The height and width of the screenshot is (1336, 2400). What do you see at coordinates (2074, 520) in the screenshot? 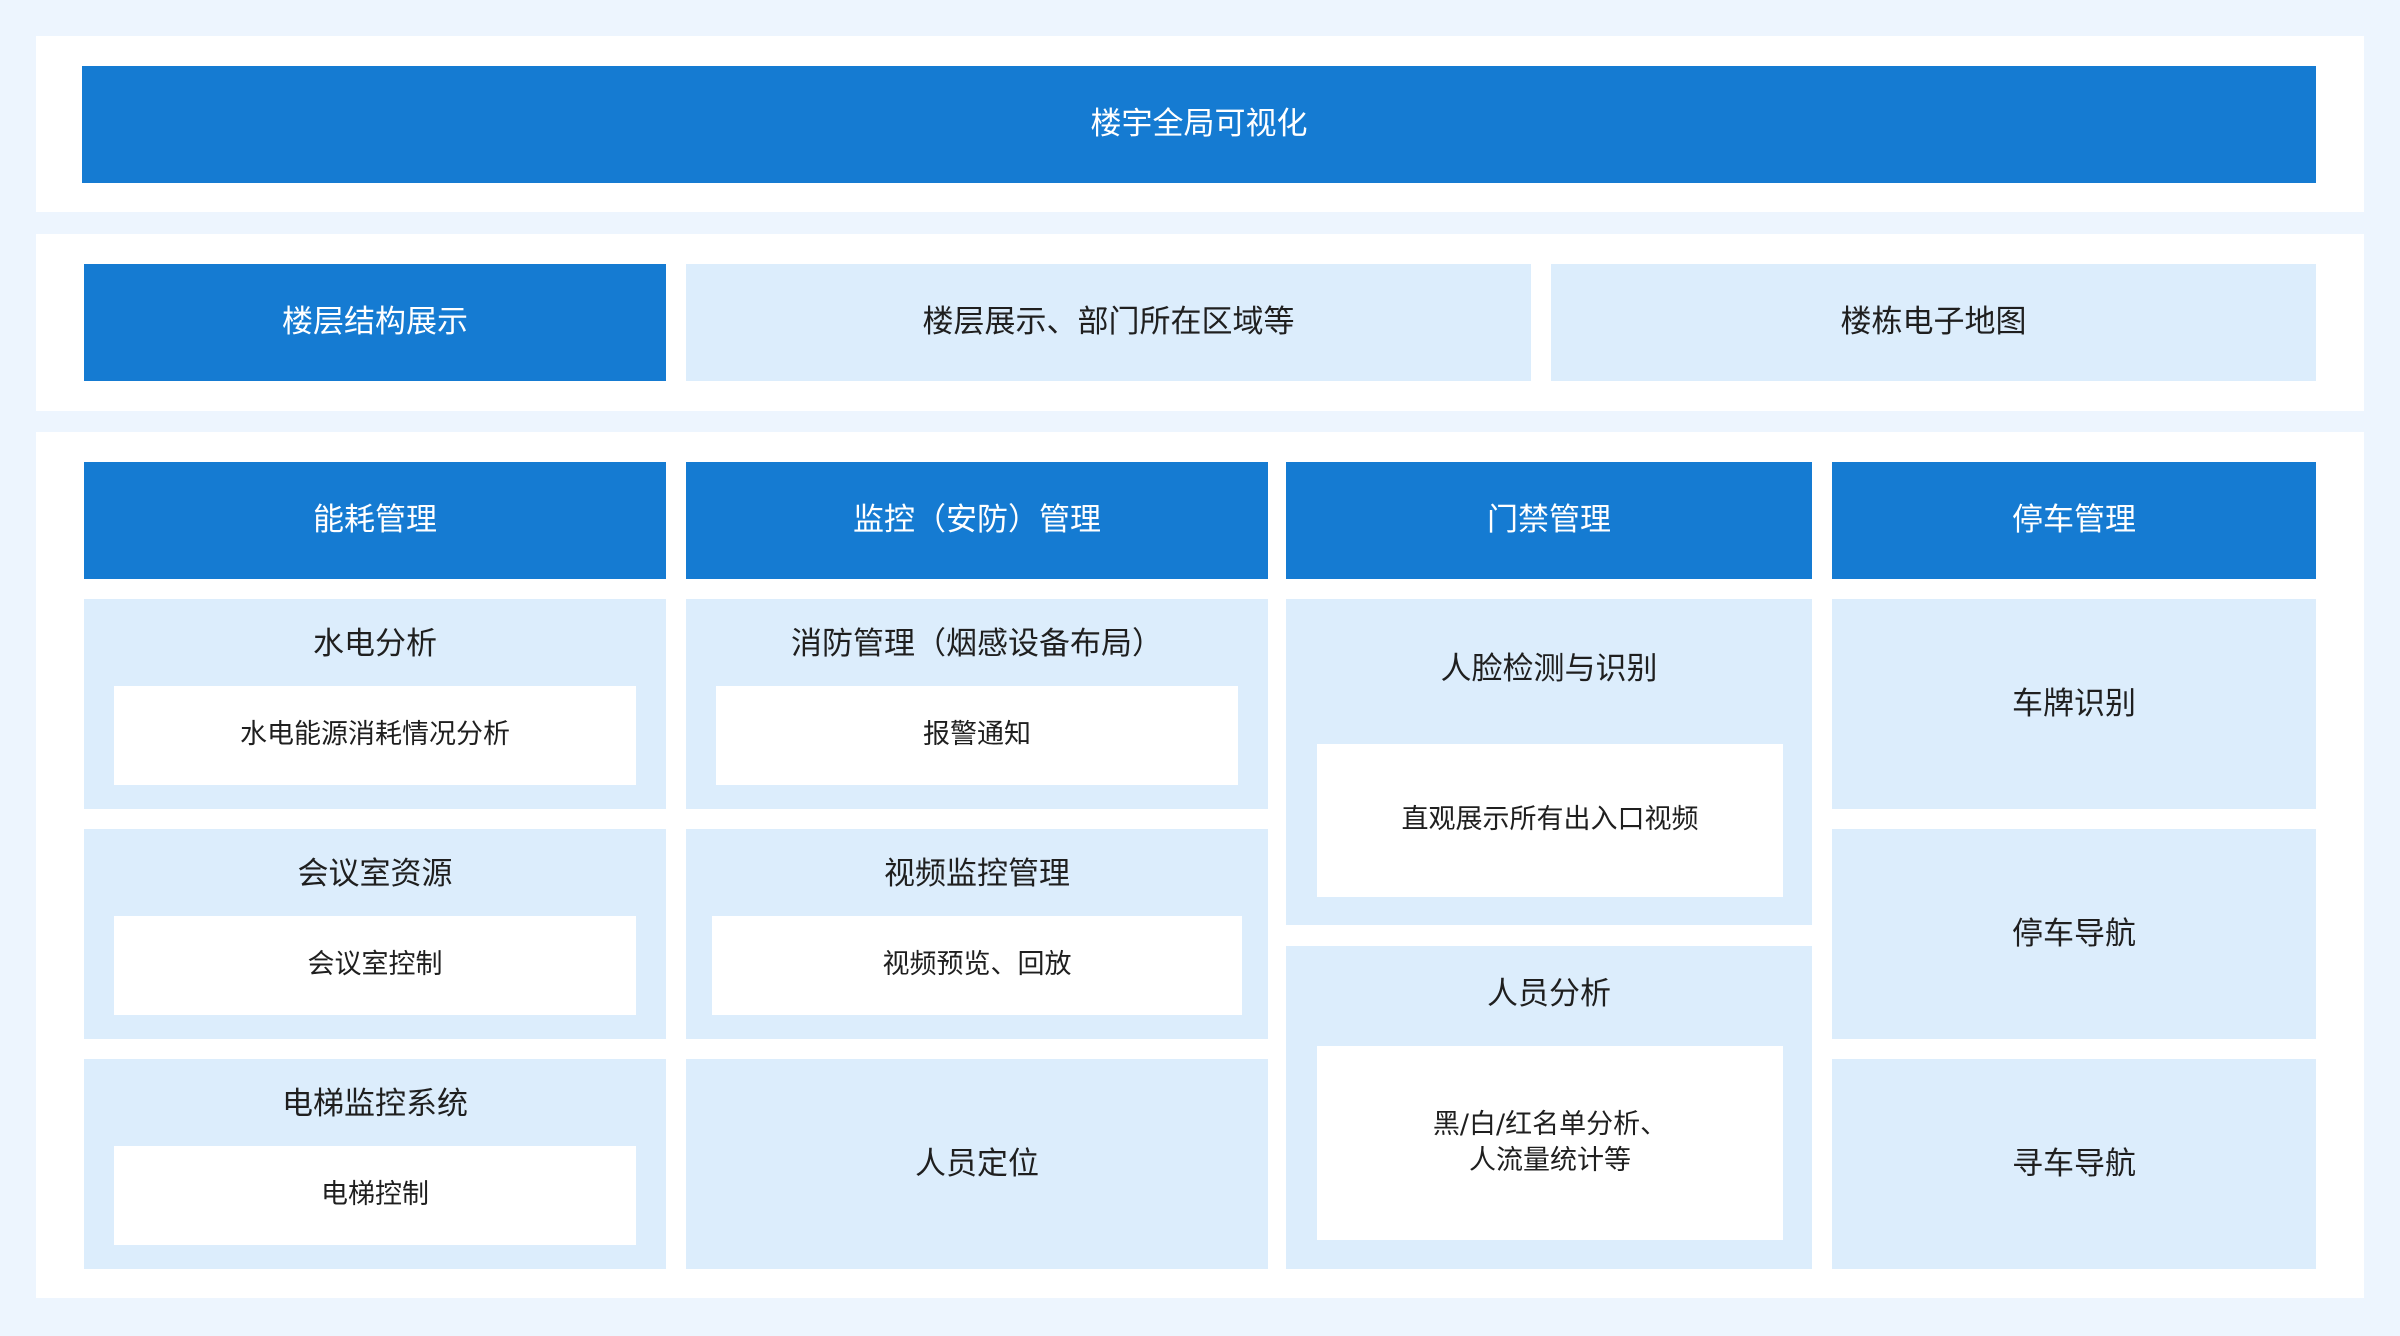
I see `parking-management-header: 停车管理` at bounding box center [2074, 520].